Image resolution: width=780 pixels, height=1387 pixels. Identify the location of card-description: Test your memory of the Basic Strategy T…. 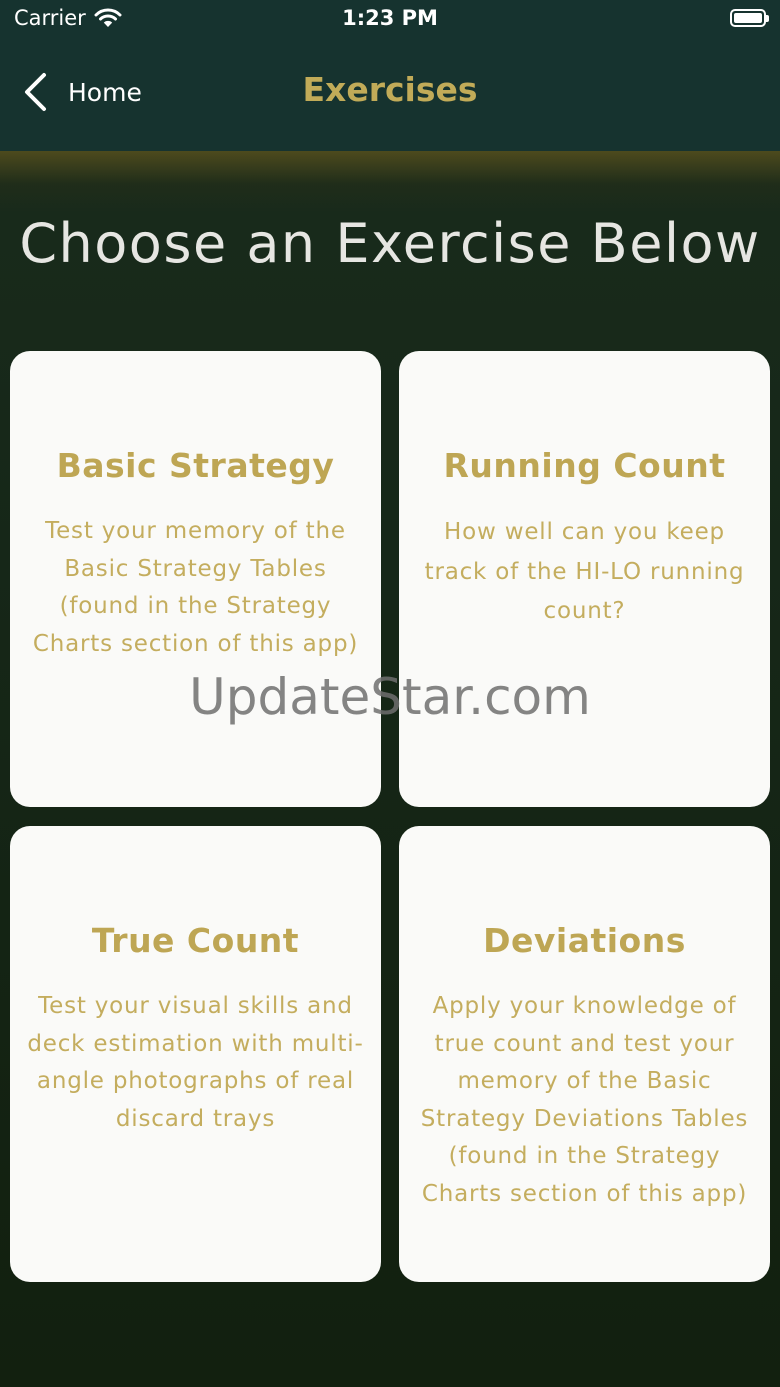
(195, 587).